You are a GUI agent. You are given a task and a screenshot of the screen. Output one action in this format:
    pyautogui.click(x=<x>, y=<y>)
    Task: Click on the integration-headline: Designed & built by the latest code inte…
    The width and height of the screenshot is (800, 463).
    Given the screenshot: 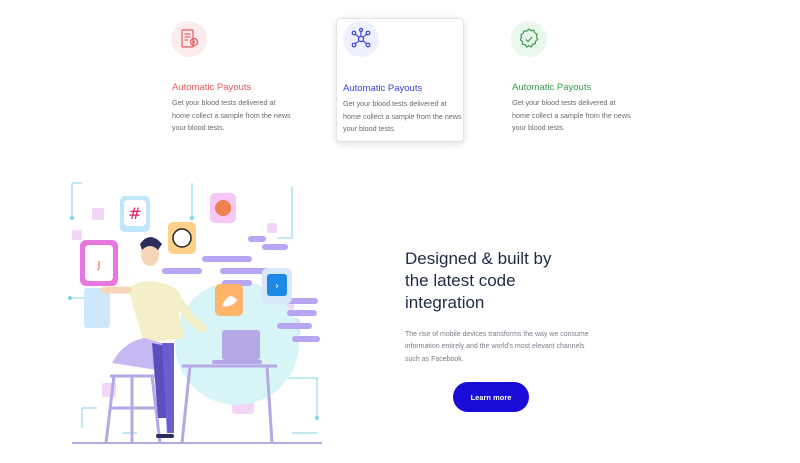 What is the action you would take?
    pyautogui.click(x=505, y=281)
    